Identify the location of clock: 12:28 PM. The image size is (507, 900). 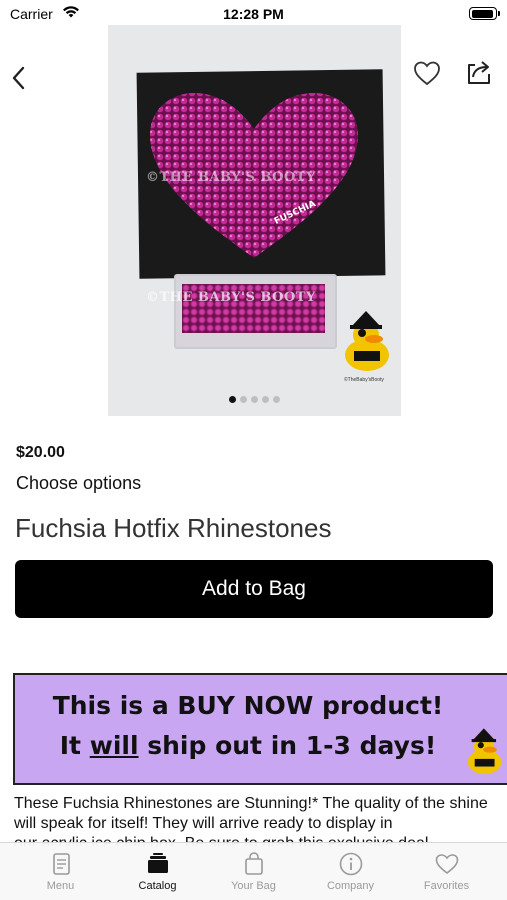
(253, 14).